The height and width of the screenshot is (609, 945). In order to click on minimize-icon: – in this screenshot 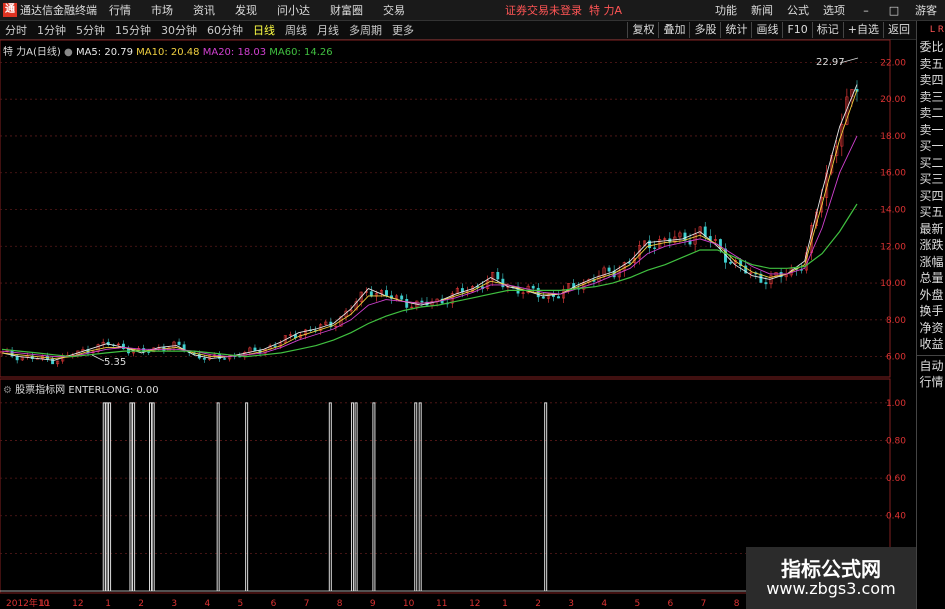, I will do `click(866, 10)`.